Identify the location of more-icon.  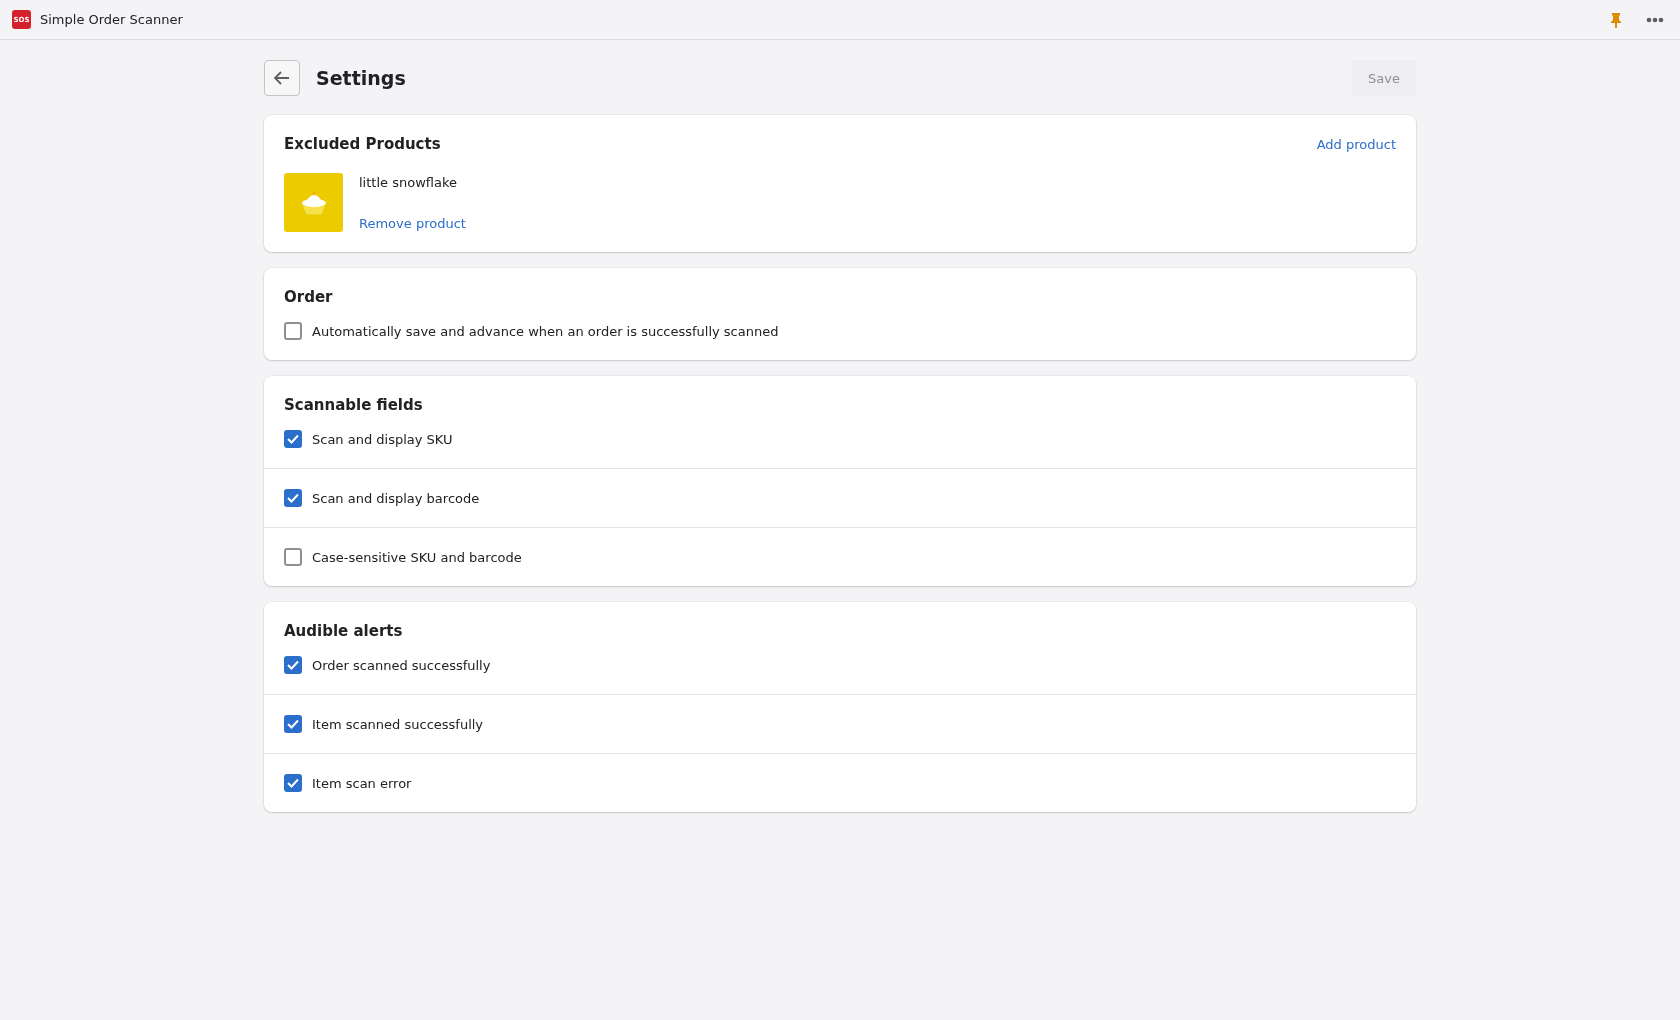
(1655, 19).